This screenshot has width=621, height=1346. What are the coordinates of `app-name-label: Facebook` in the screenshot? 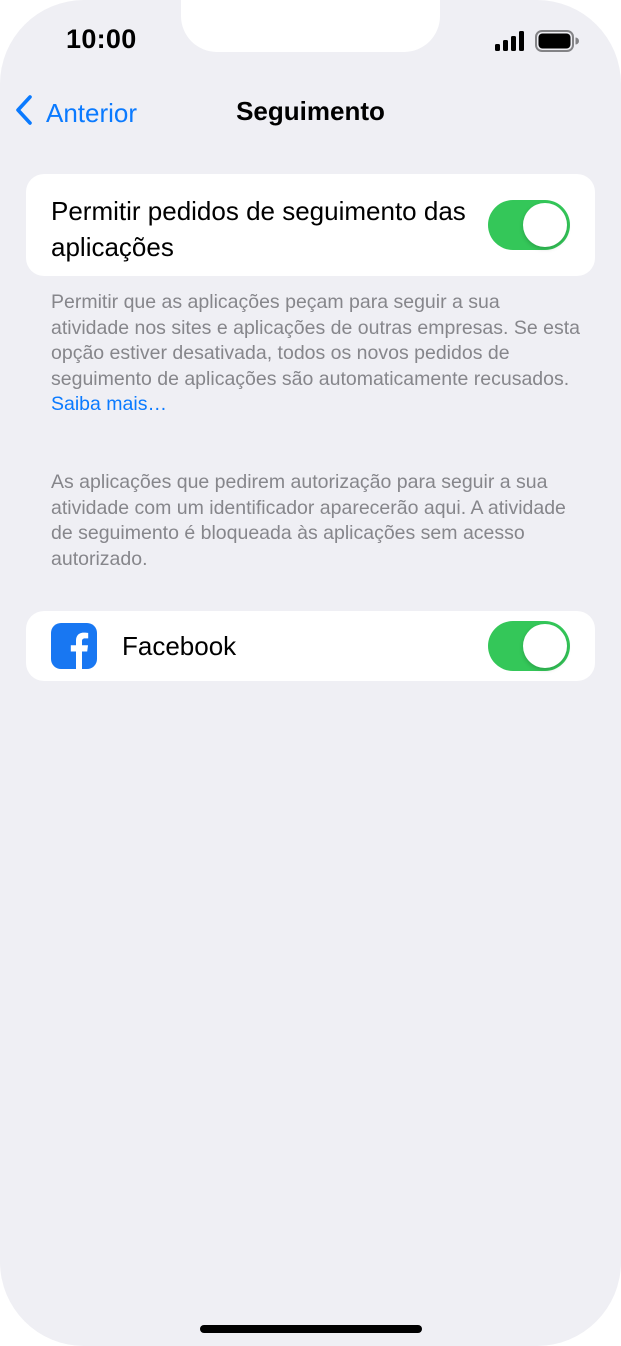 It's located at (179, 646).